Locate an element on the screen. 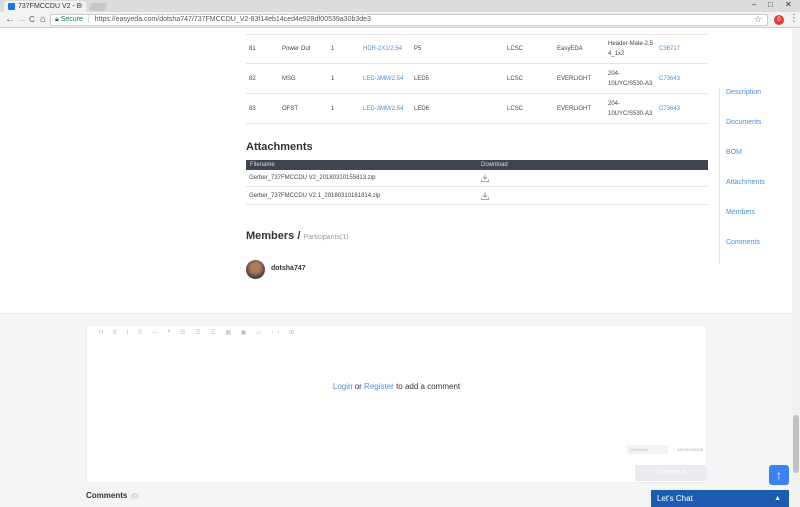  login-prompt: Login or Register to add a comment is located at coordinates (396, 386).